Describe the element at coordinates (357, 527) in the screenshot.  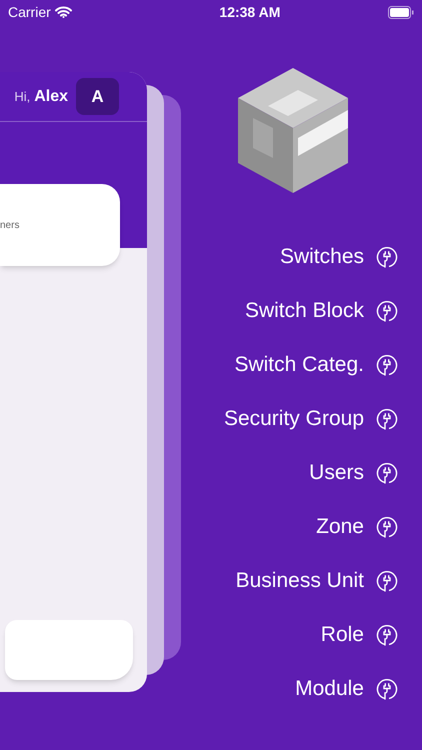
I see `menu-item: Zone` at that location.